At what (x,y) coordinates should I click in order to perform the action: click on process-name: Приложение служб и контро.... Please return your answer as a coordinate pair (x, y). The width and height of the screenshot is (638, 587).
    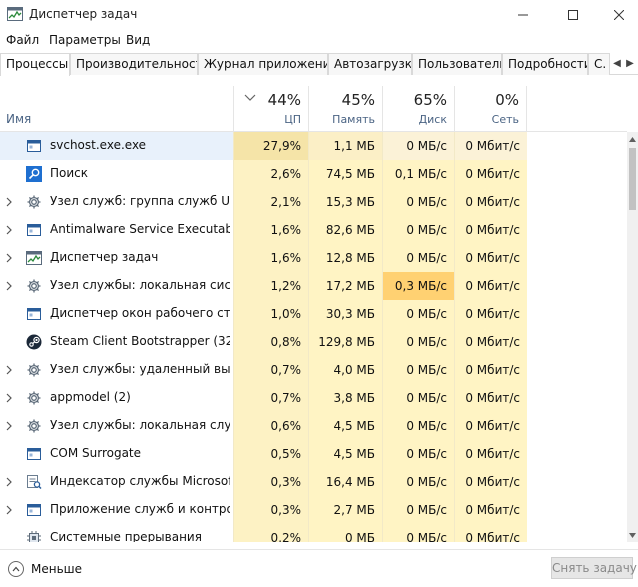
    Looking at the image, I should click on (140, 509).